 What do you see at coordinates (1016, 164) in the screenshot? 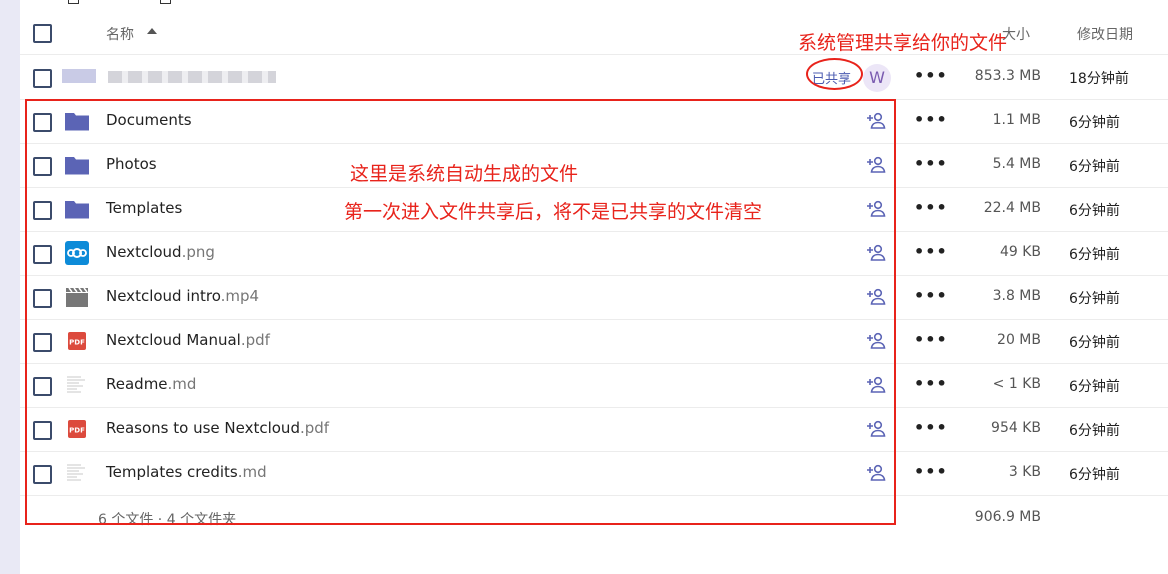
I see `file-size: 5.4 MB` at bounding box center [1016, 164].